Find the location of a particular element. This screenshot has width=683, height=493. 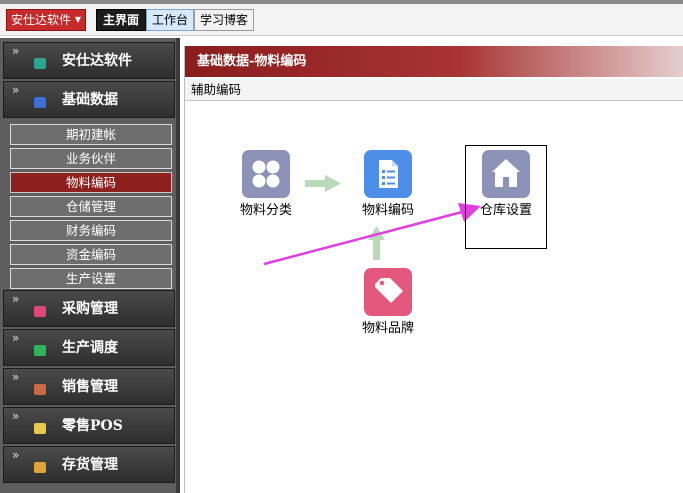

node-material-code: 物料编码 is located at coordinates (388, 185).